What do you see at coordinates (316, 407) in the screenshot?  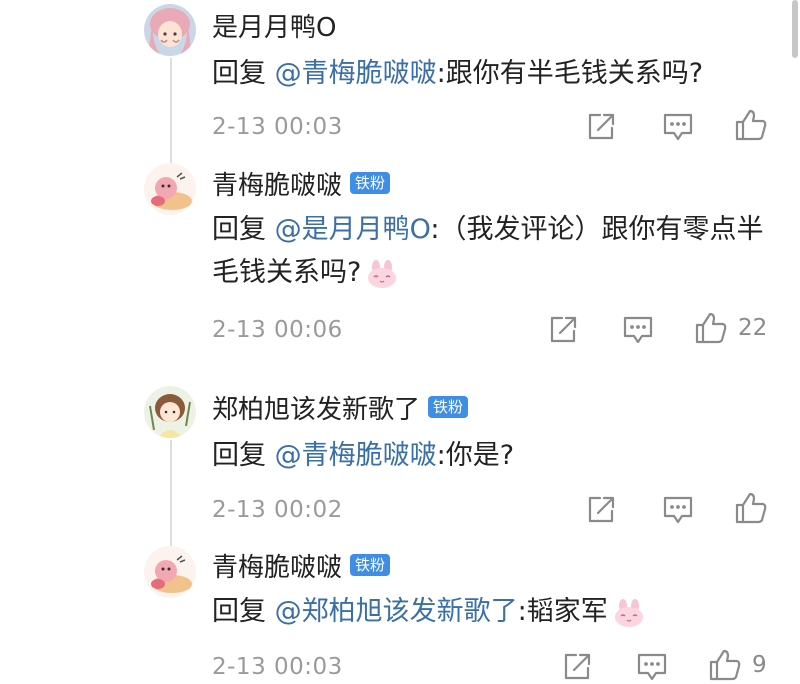 I see `username-text: 郑柏旭该发新歌了` at bounding box center [316, 407].